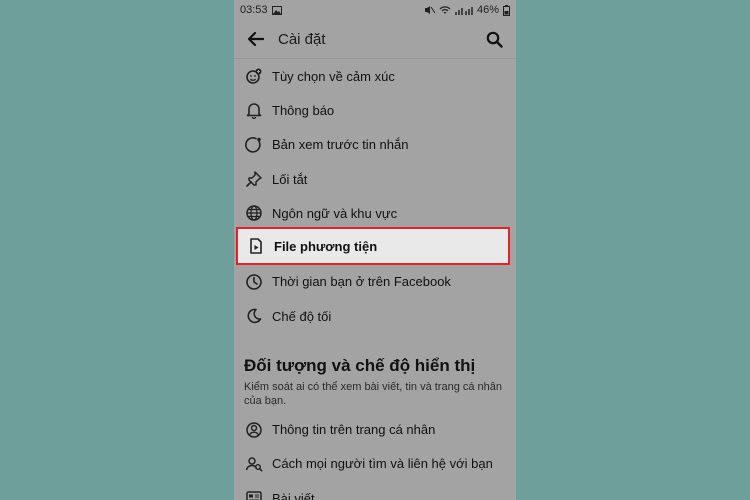  What do you see at coordinates (463, 10) in the screenshot?
I see `signal-icon` at bounding box center [463, 10].